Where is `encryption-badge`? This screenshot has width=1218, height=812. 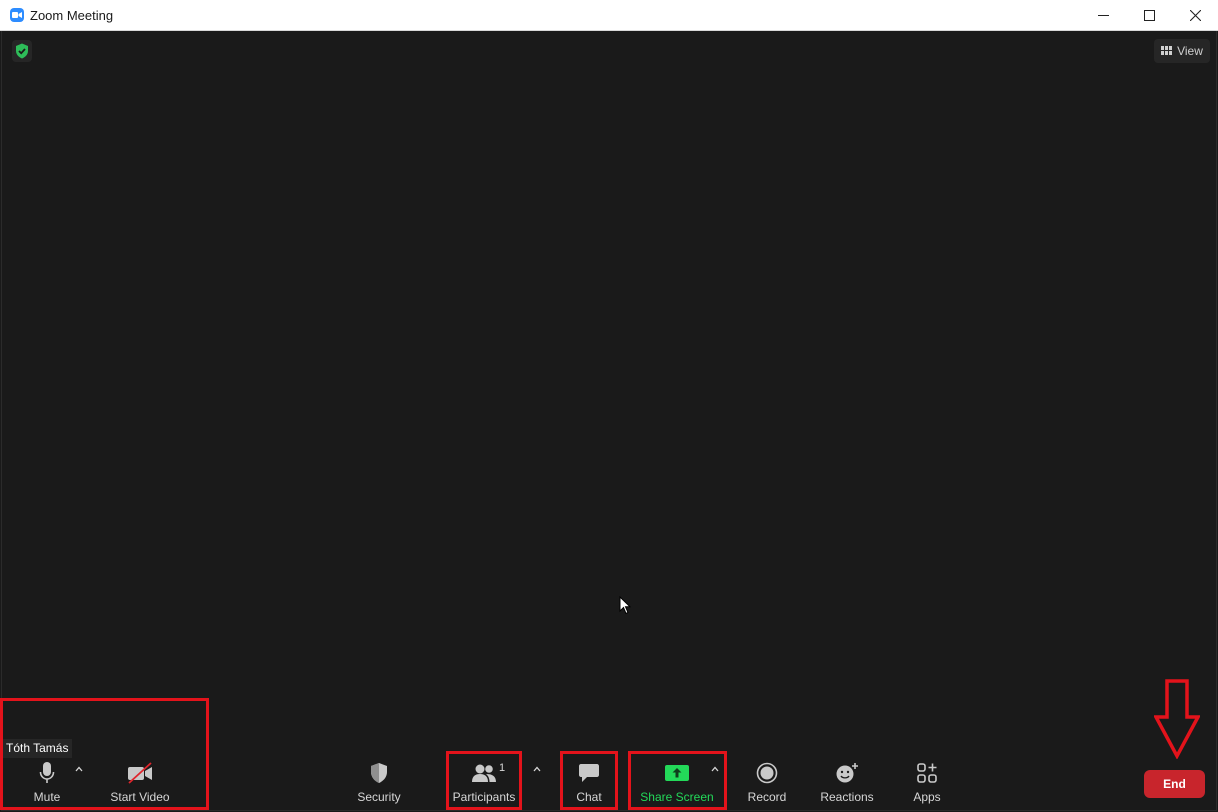
encryption-badge is located at coordinates (22, 51).